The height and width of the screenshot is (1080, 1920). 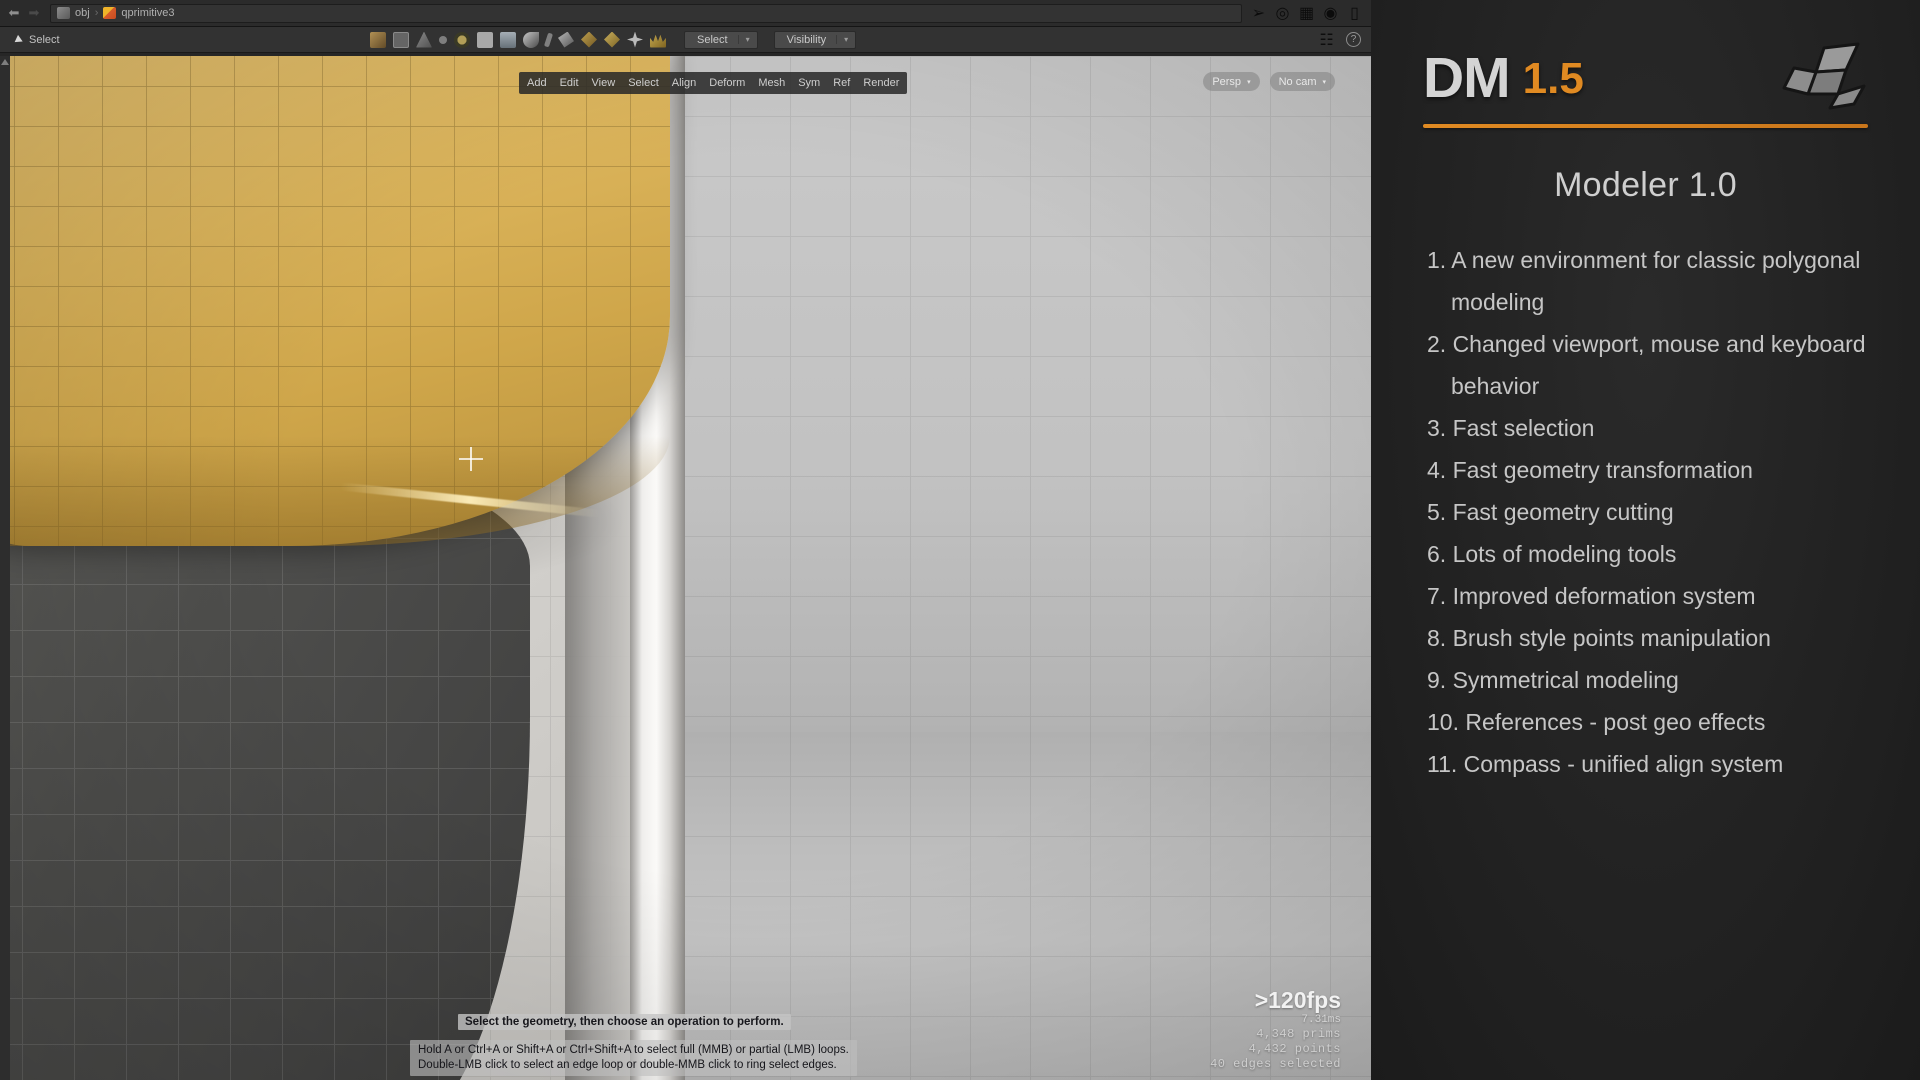 I want to click on diamond-alt-icon, so click(x=612, y=39).